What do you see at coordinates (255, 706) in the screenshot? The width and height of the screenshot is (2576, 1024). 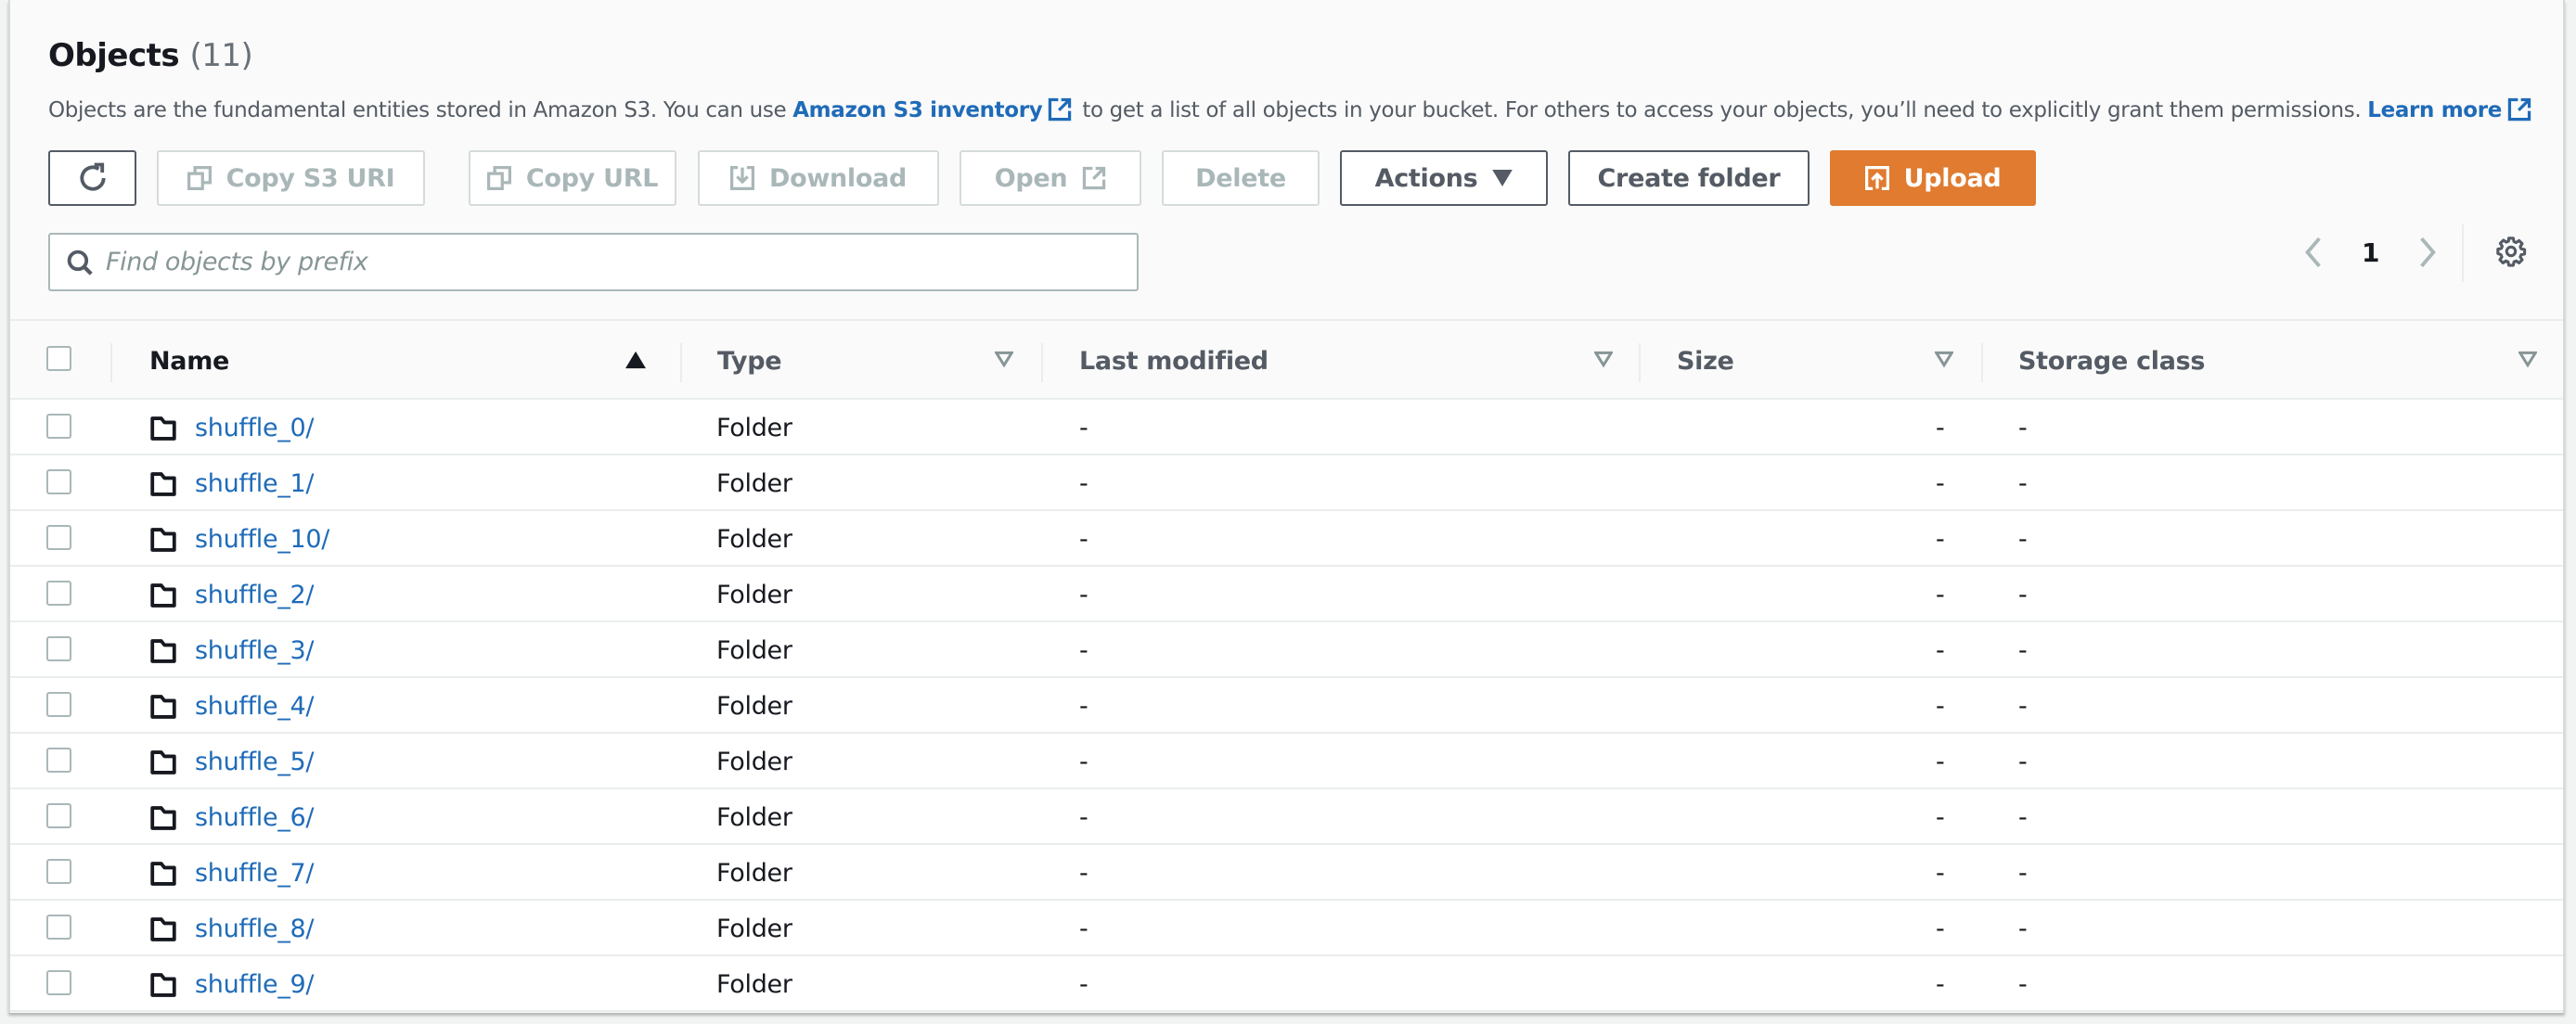 I see `object-name-link: shuffle_4/` at bounding box center [255, 706].